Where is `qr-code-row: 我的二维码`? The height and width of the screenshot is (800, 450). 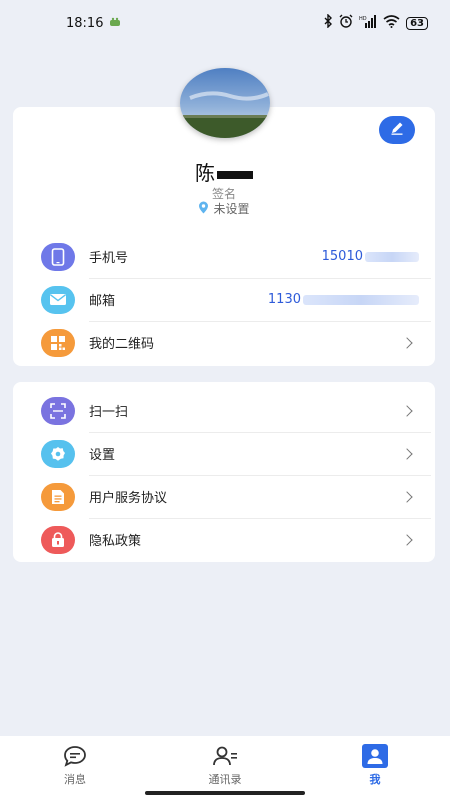 qr-code-row: 我的二维码 is located at coordinates (224, 342).